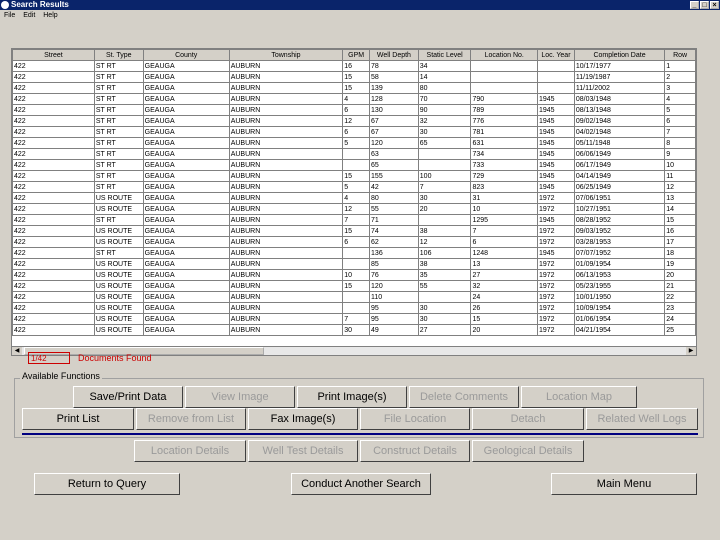 The width and height of the screenshot is (720, 540). Describe the element at coordinates (504, 99) in the screenshot. I see `table-cell: 790` at that location.